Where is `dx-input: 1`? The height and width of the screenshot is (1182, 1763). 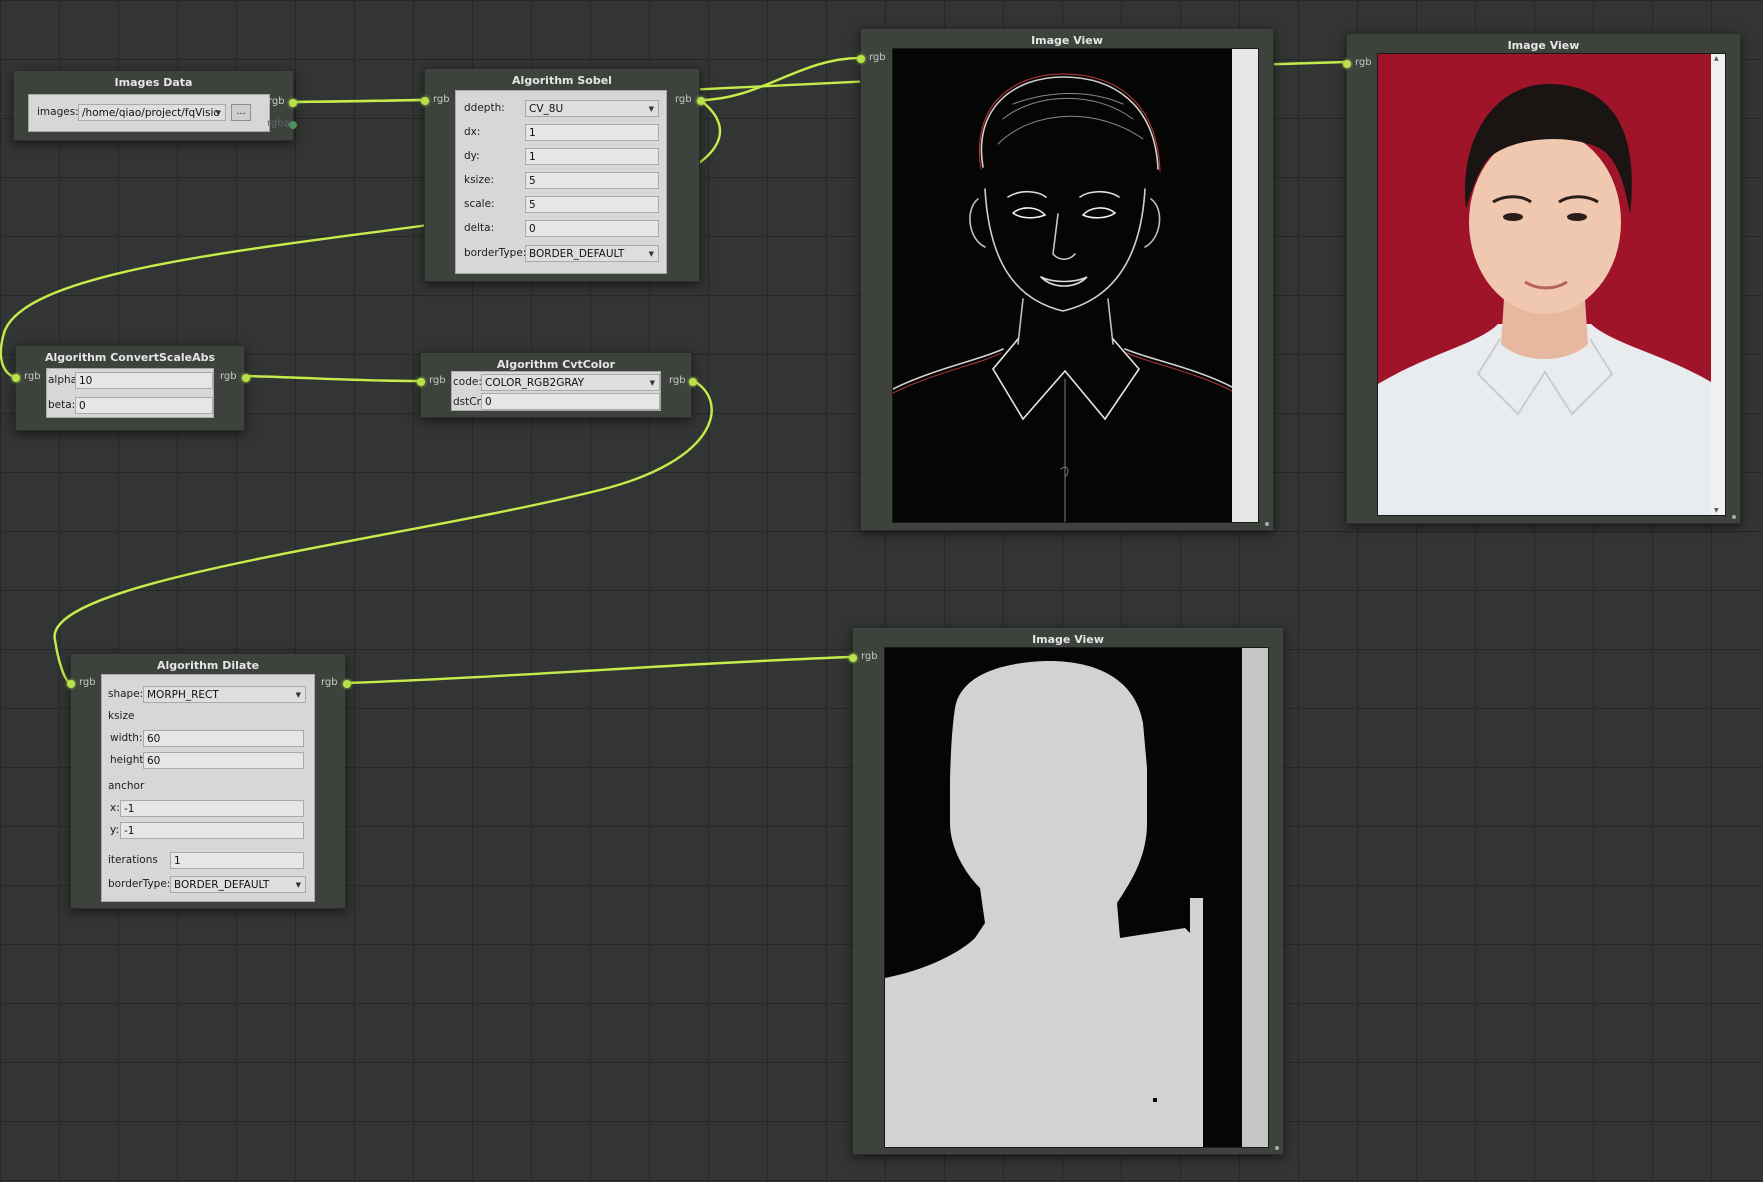
dx-input: 1 is located at coordinates (592, 132).